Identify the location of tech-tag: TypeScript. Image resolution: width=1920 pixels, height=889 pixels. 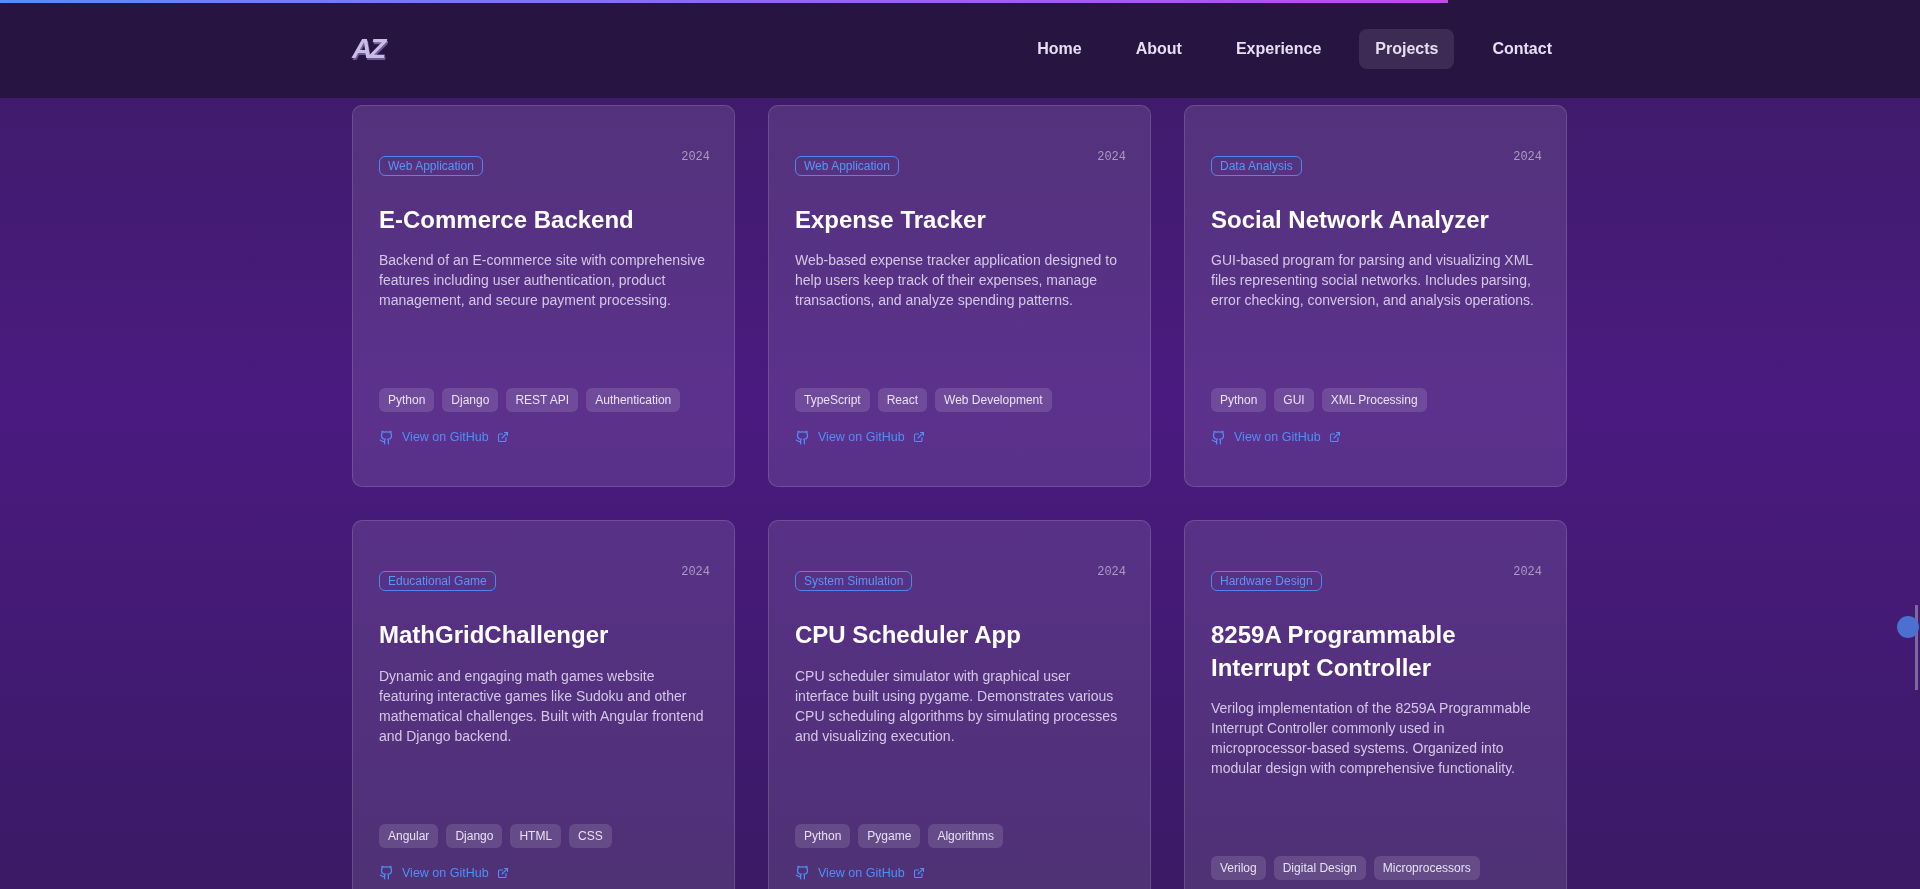
(832, 400).